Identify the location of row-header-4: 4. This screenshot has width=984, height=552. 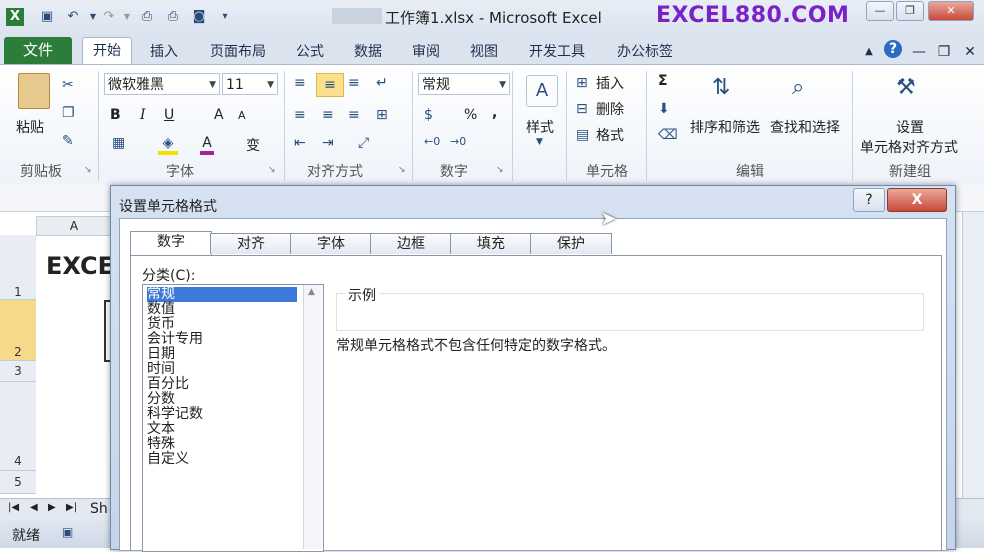
(18, 426).